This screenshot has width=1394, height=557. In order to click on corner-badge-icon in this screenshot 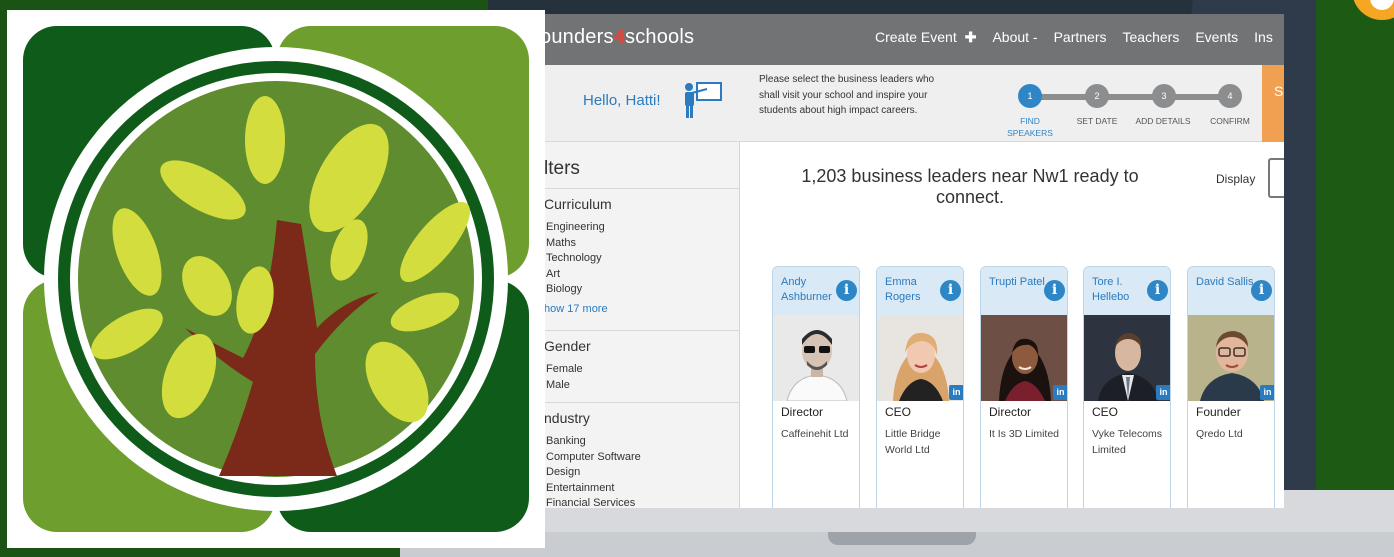, I will do `click(1373, 10)`.